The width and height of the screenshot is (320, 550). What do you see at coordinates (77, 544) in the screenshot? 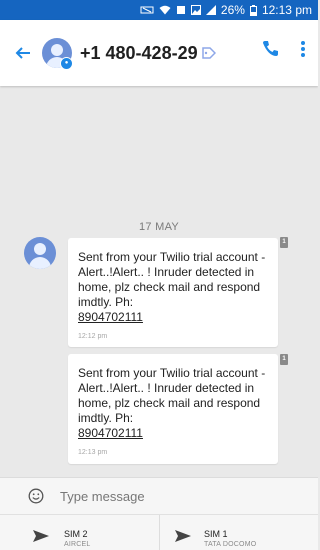
I see `carrier-label: AIRCEL` at bounding box center [77, 544].